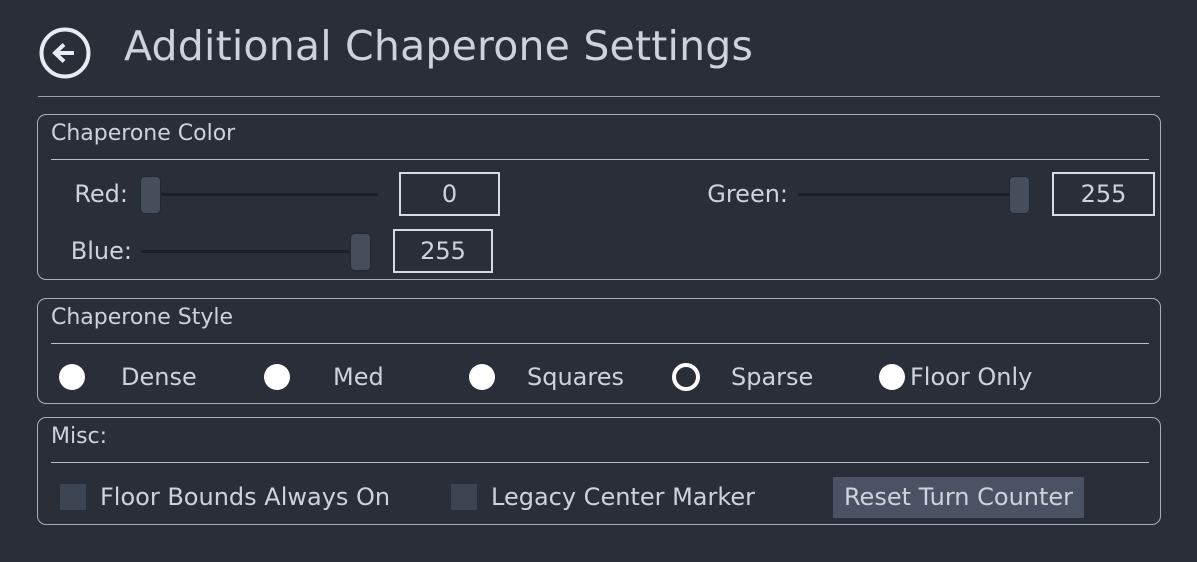  I want to click on green-slider-track, so click(914, 194).